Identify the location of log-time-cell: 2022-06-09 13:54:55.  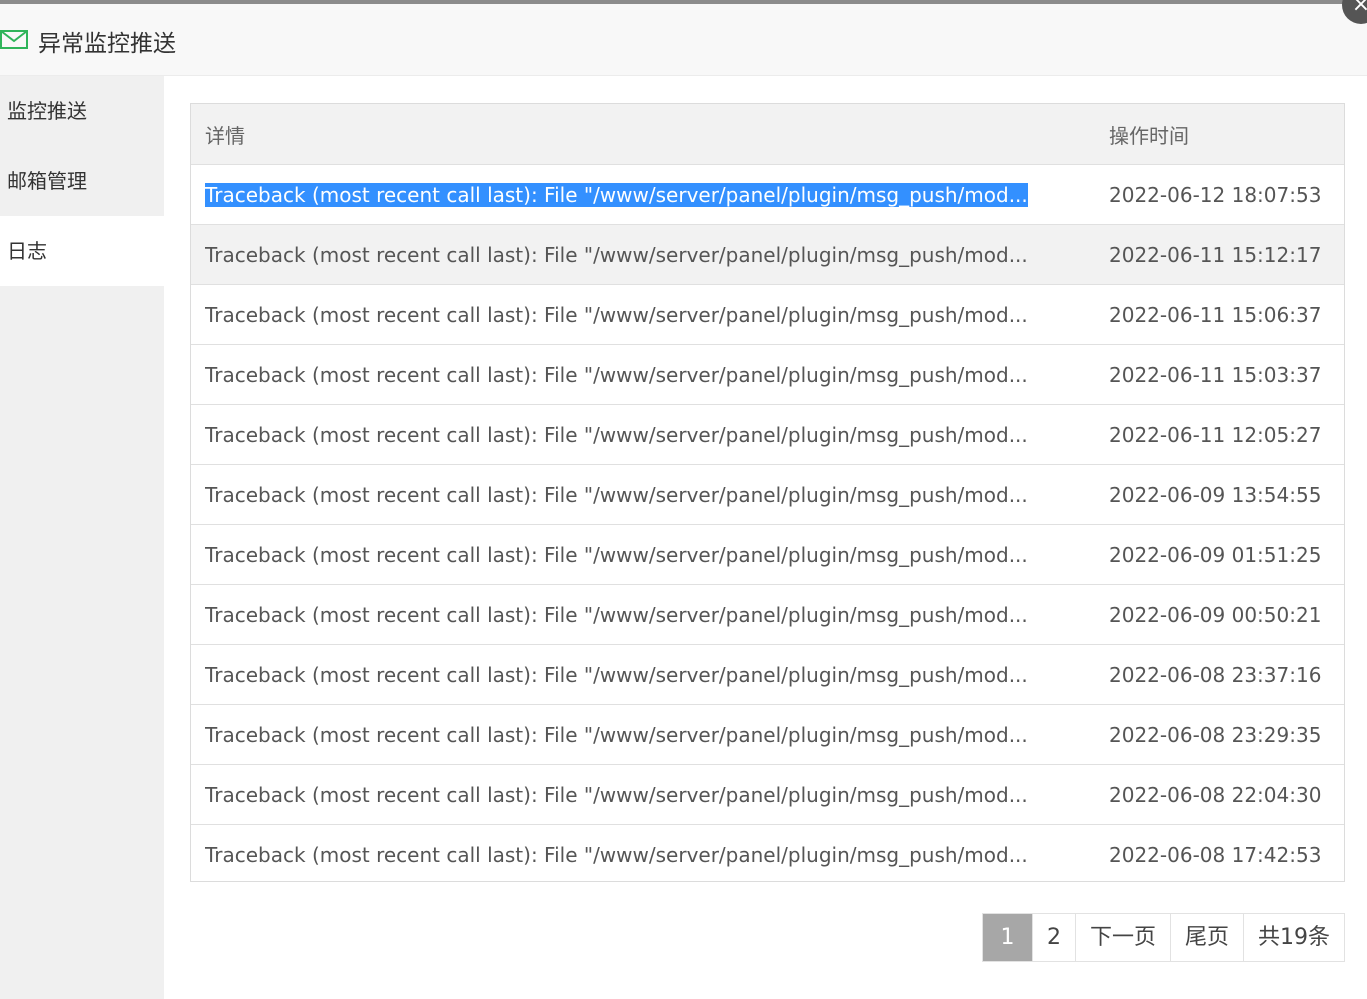
(1219, 494).